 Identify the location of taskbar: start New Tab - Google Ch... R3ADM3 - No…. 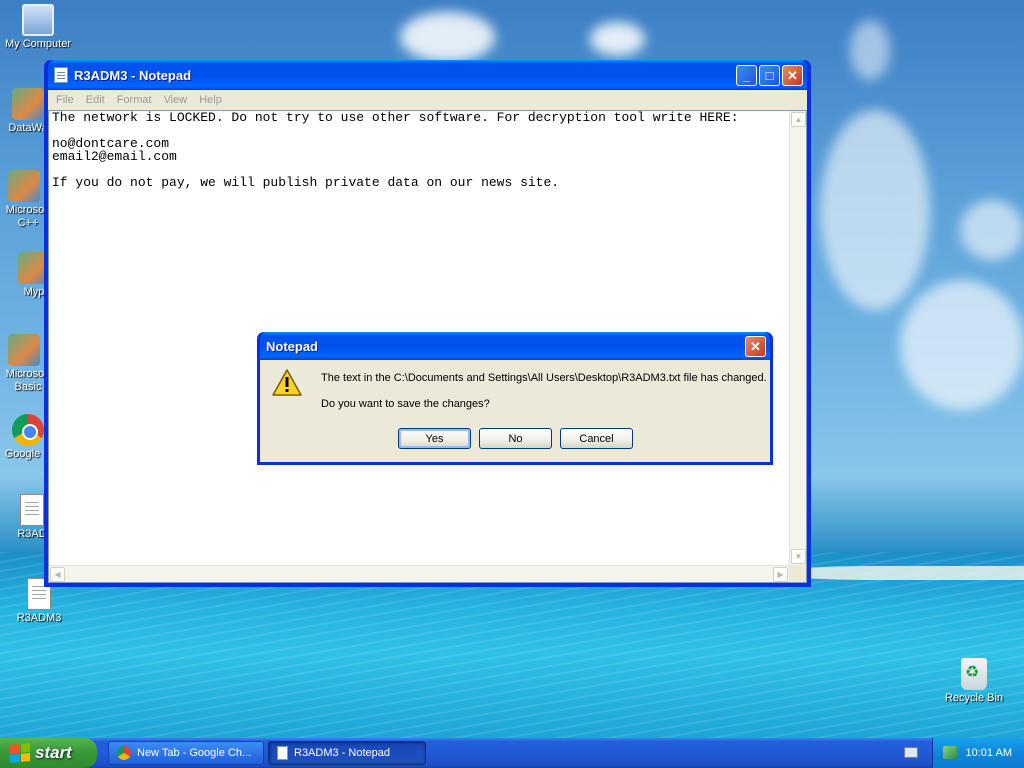
(512, 753).